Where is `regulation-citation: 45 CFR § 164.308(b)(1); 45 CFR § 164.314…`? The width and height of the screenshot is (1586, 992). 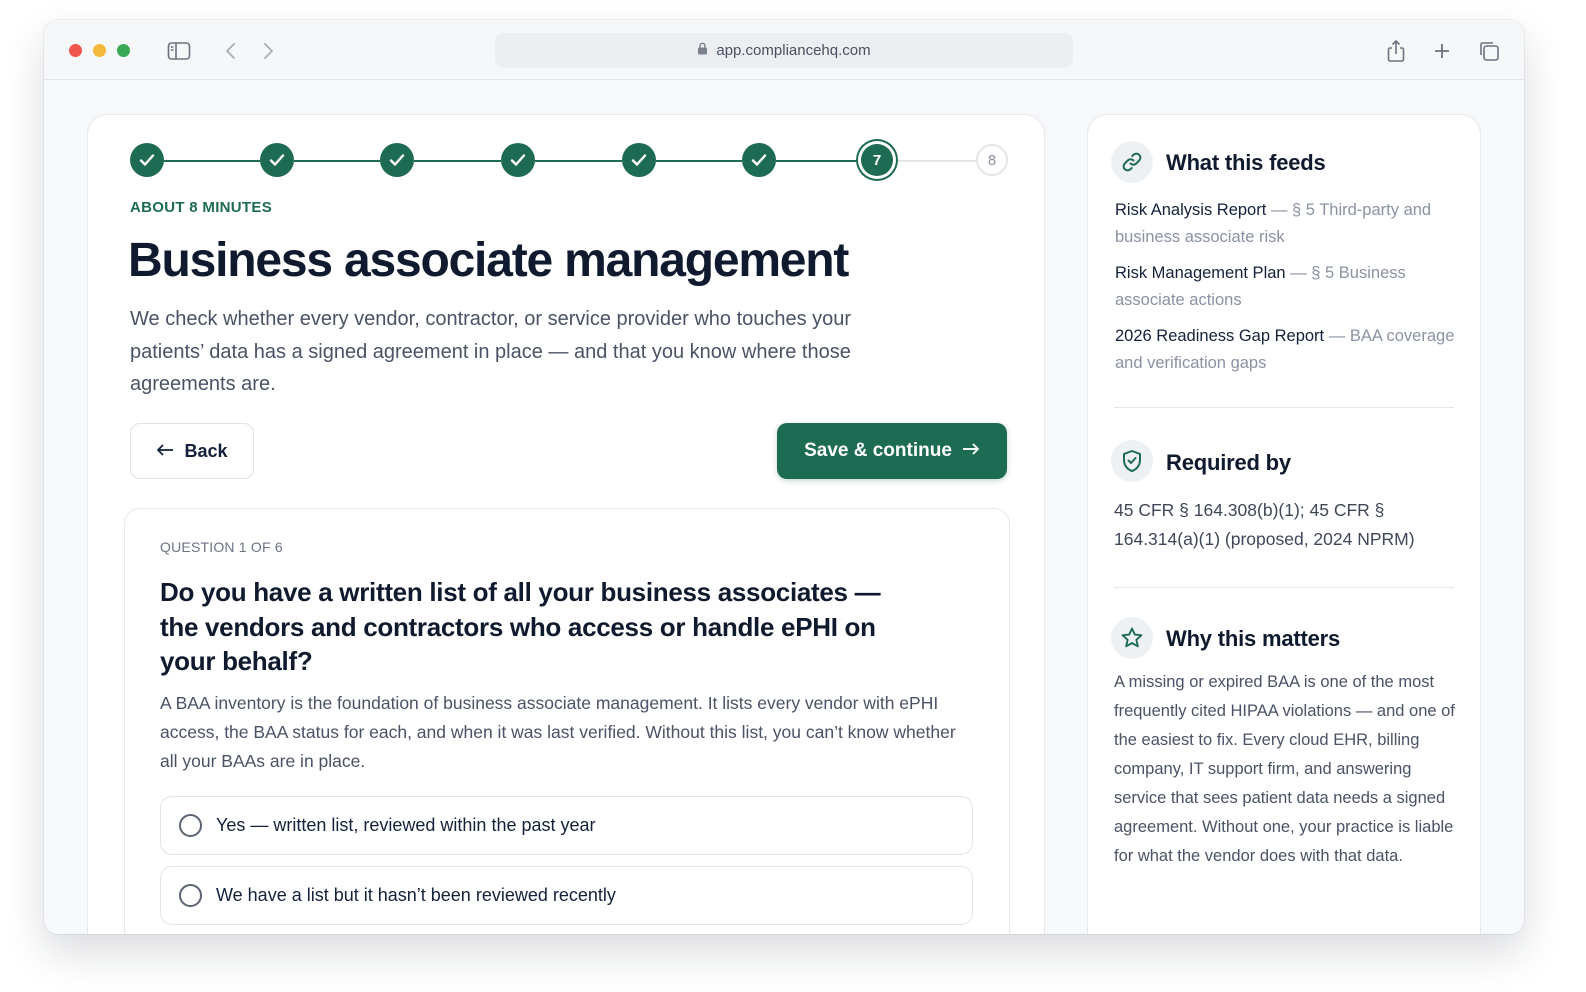
regulation-citation: 45 CFR § 164.308(b)(1); 45 CFR § 164.314… is located at coordinates (1264, 524).